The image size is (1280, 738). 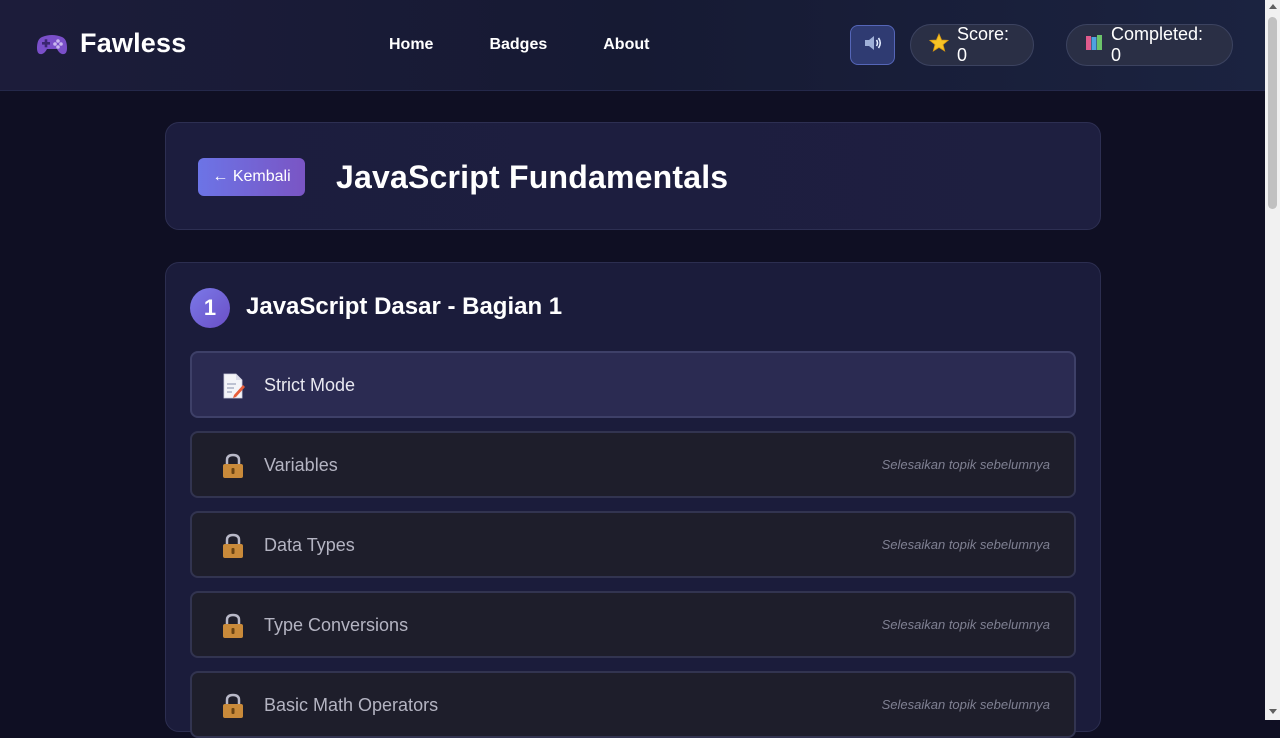 I want to click on speaker-icon, so click(x=873, y=45).